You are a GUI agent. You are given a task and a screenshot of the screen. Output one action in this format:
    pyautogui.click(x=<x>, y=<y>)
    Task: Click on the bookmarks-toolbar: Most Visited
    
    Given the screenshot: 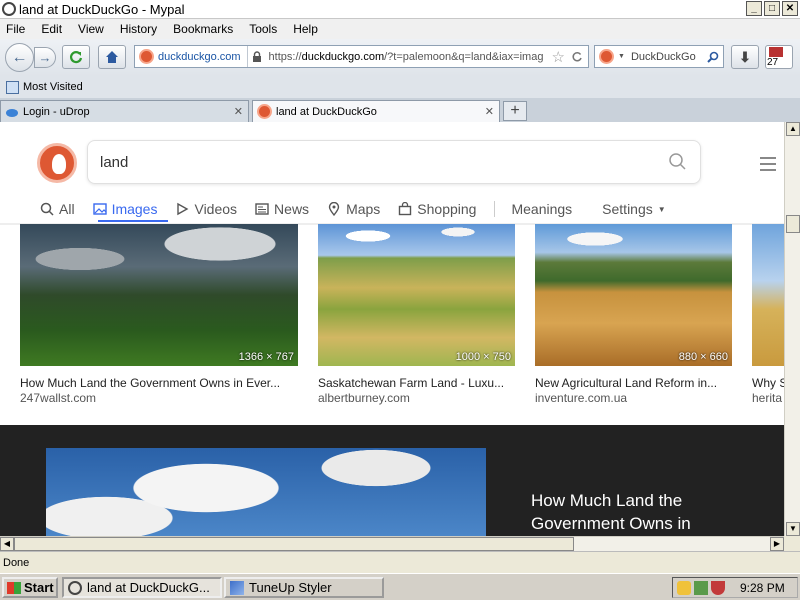 What is the action you would take?
    pyautogui.click(x=400, y=87)
    